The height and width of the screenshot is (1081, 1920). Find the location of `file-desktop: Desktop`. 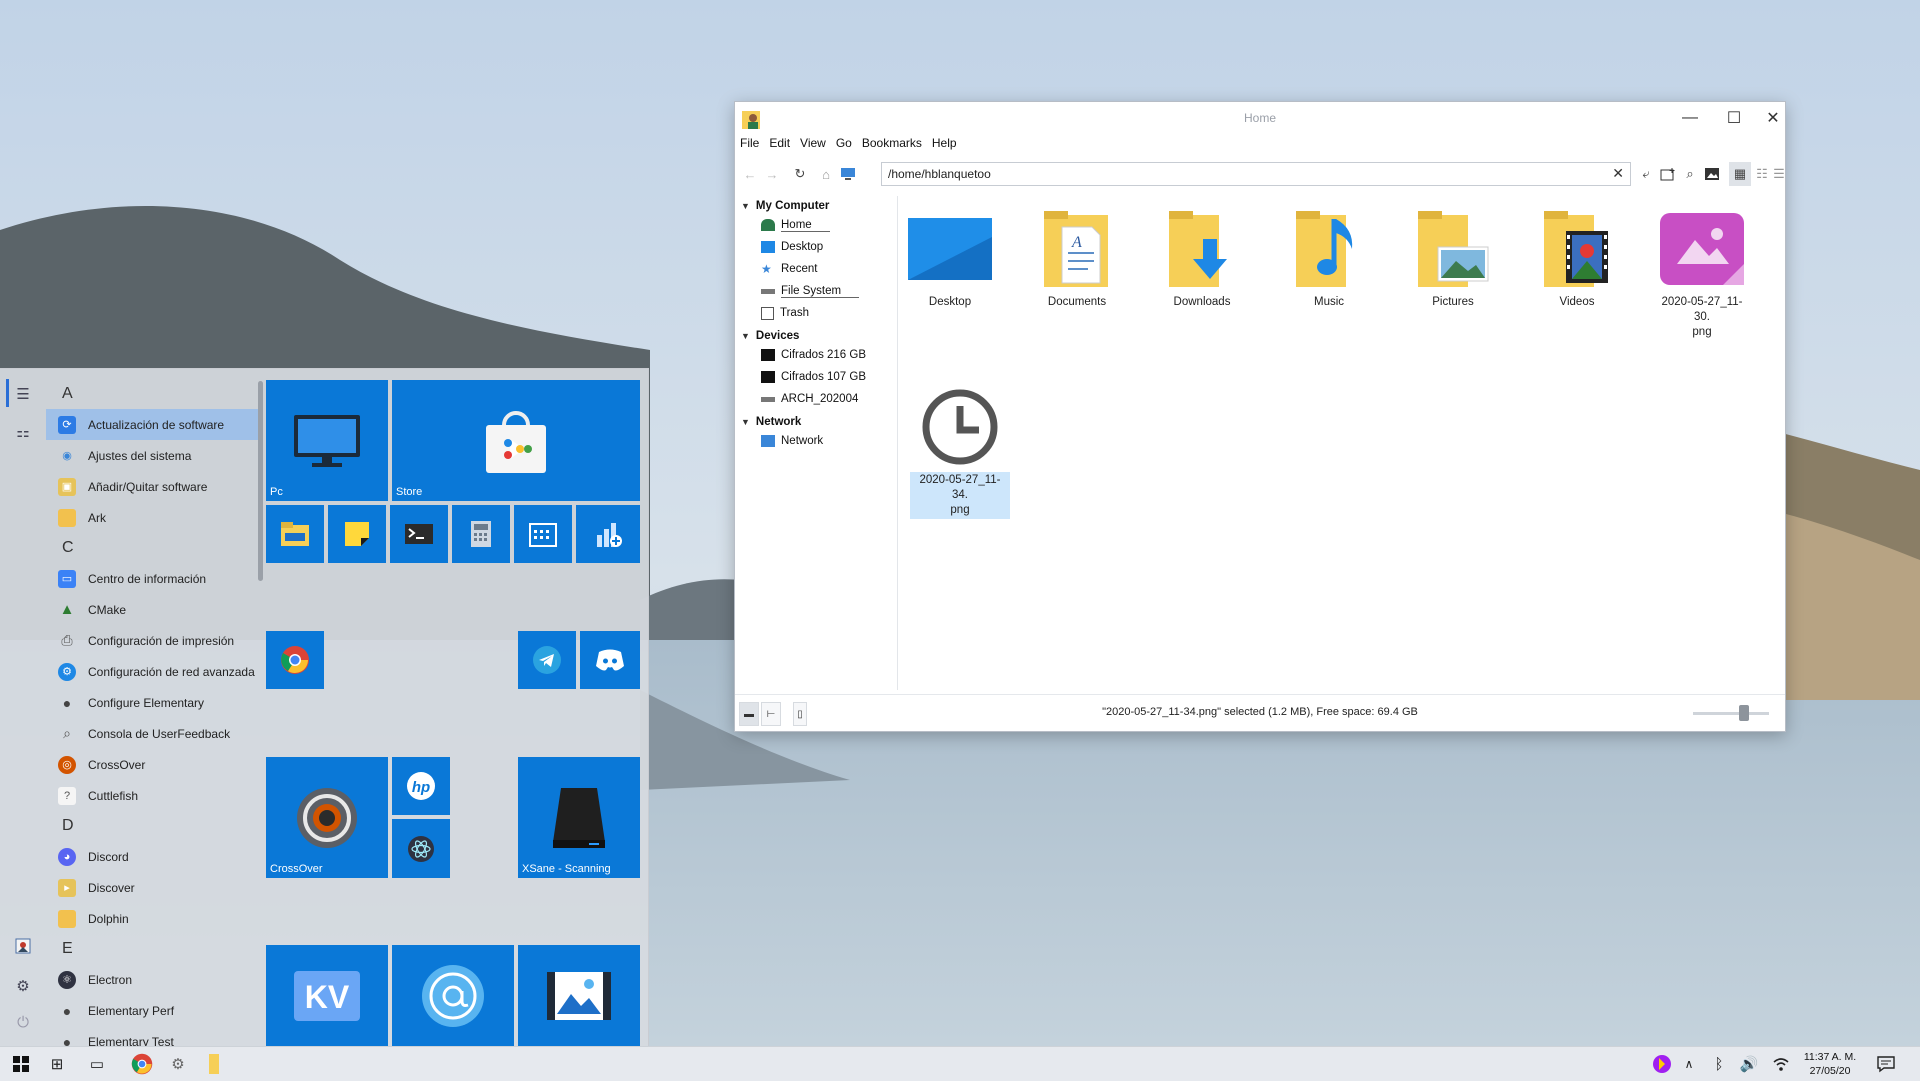

file-desktop: Desktop is located at coordinates (950, 257).